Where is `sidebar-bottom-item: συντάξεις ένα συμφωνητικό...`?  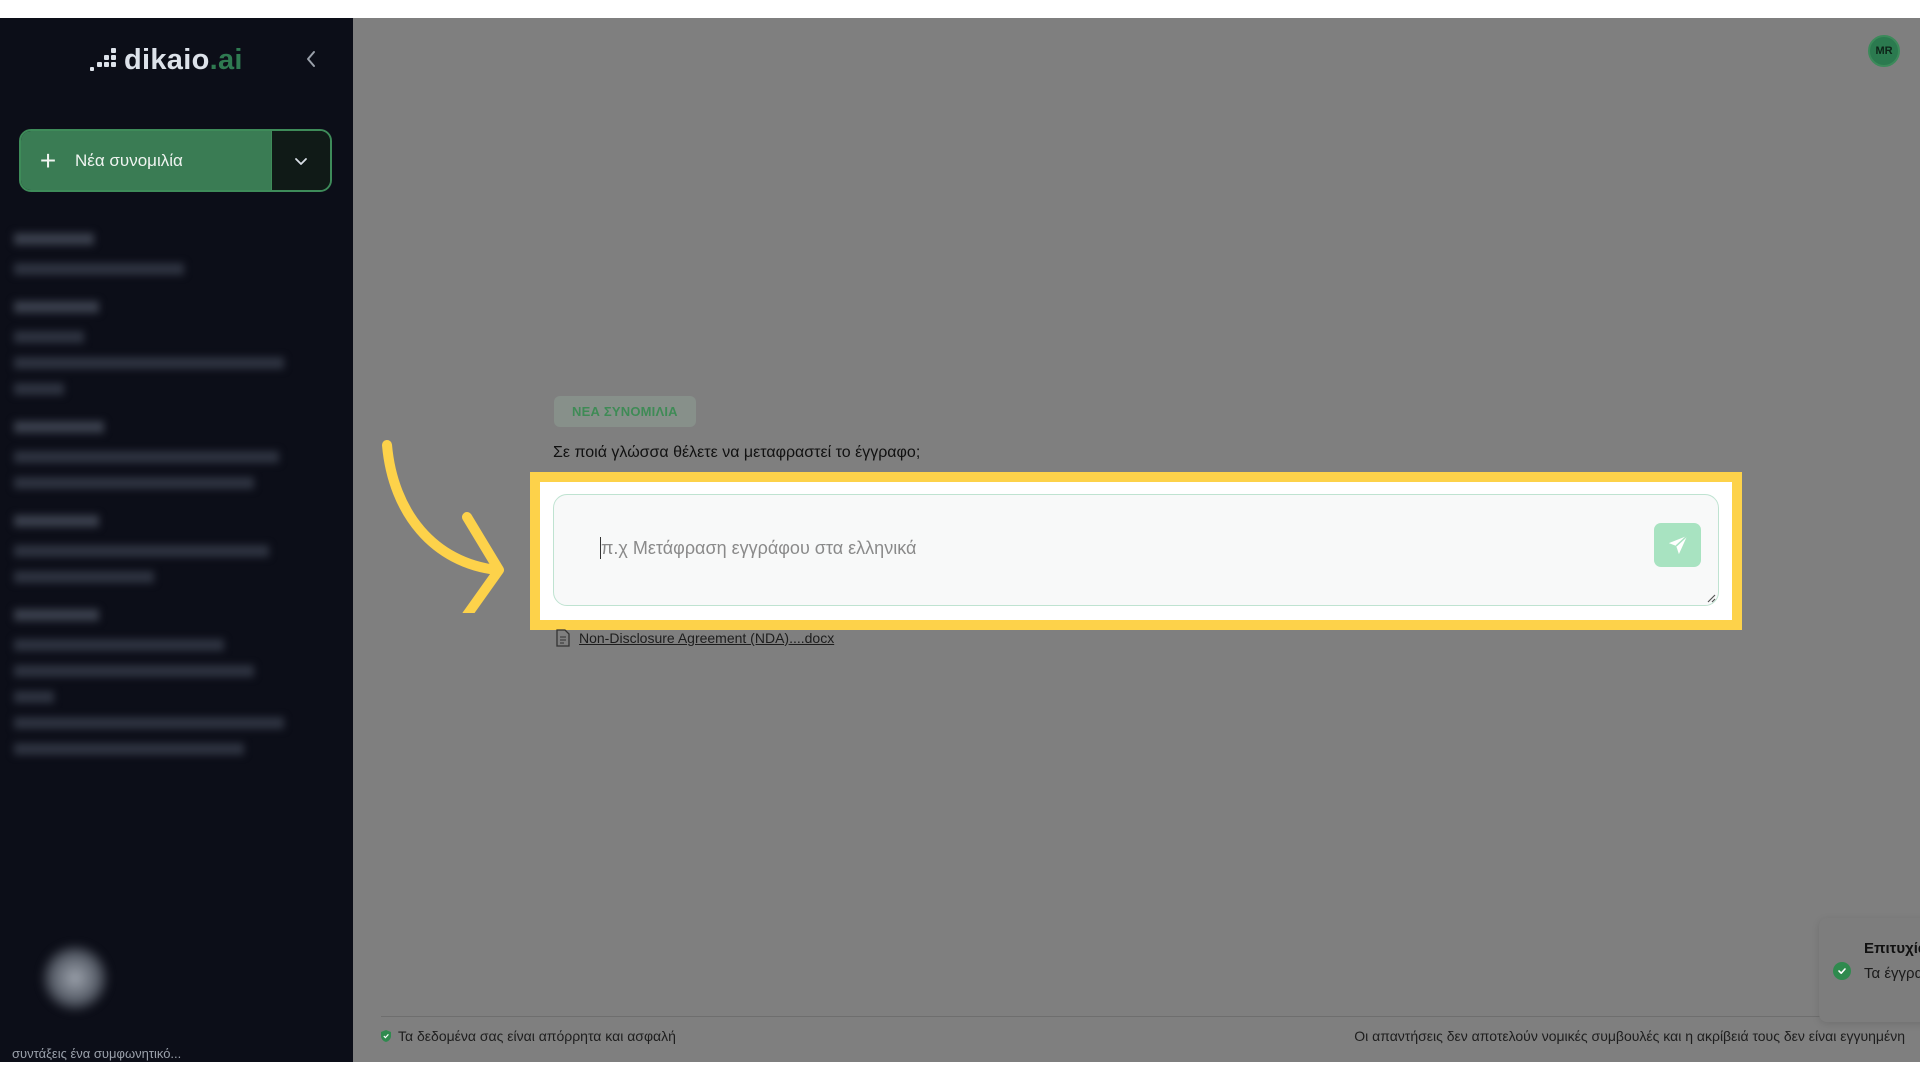
sidebar-bottom-item: συντάξεις ένα συμφωνητικό... is located at coordinates (132, 1053).